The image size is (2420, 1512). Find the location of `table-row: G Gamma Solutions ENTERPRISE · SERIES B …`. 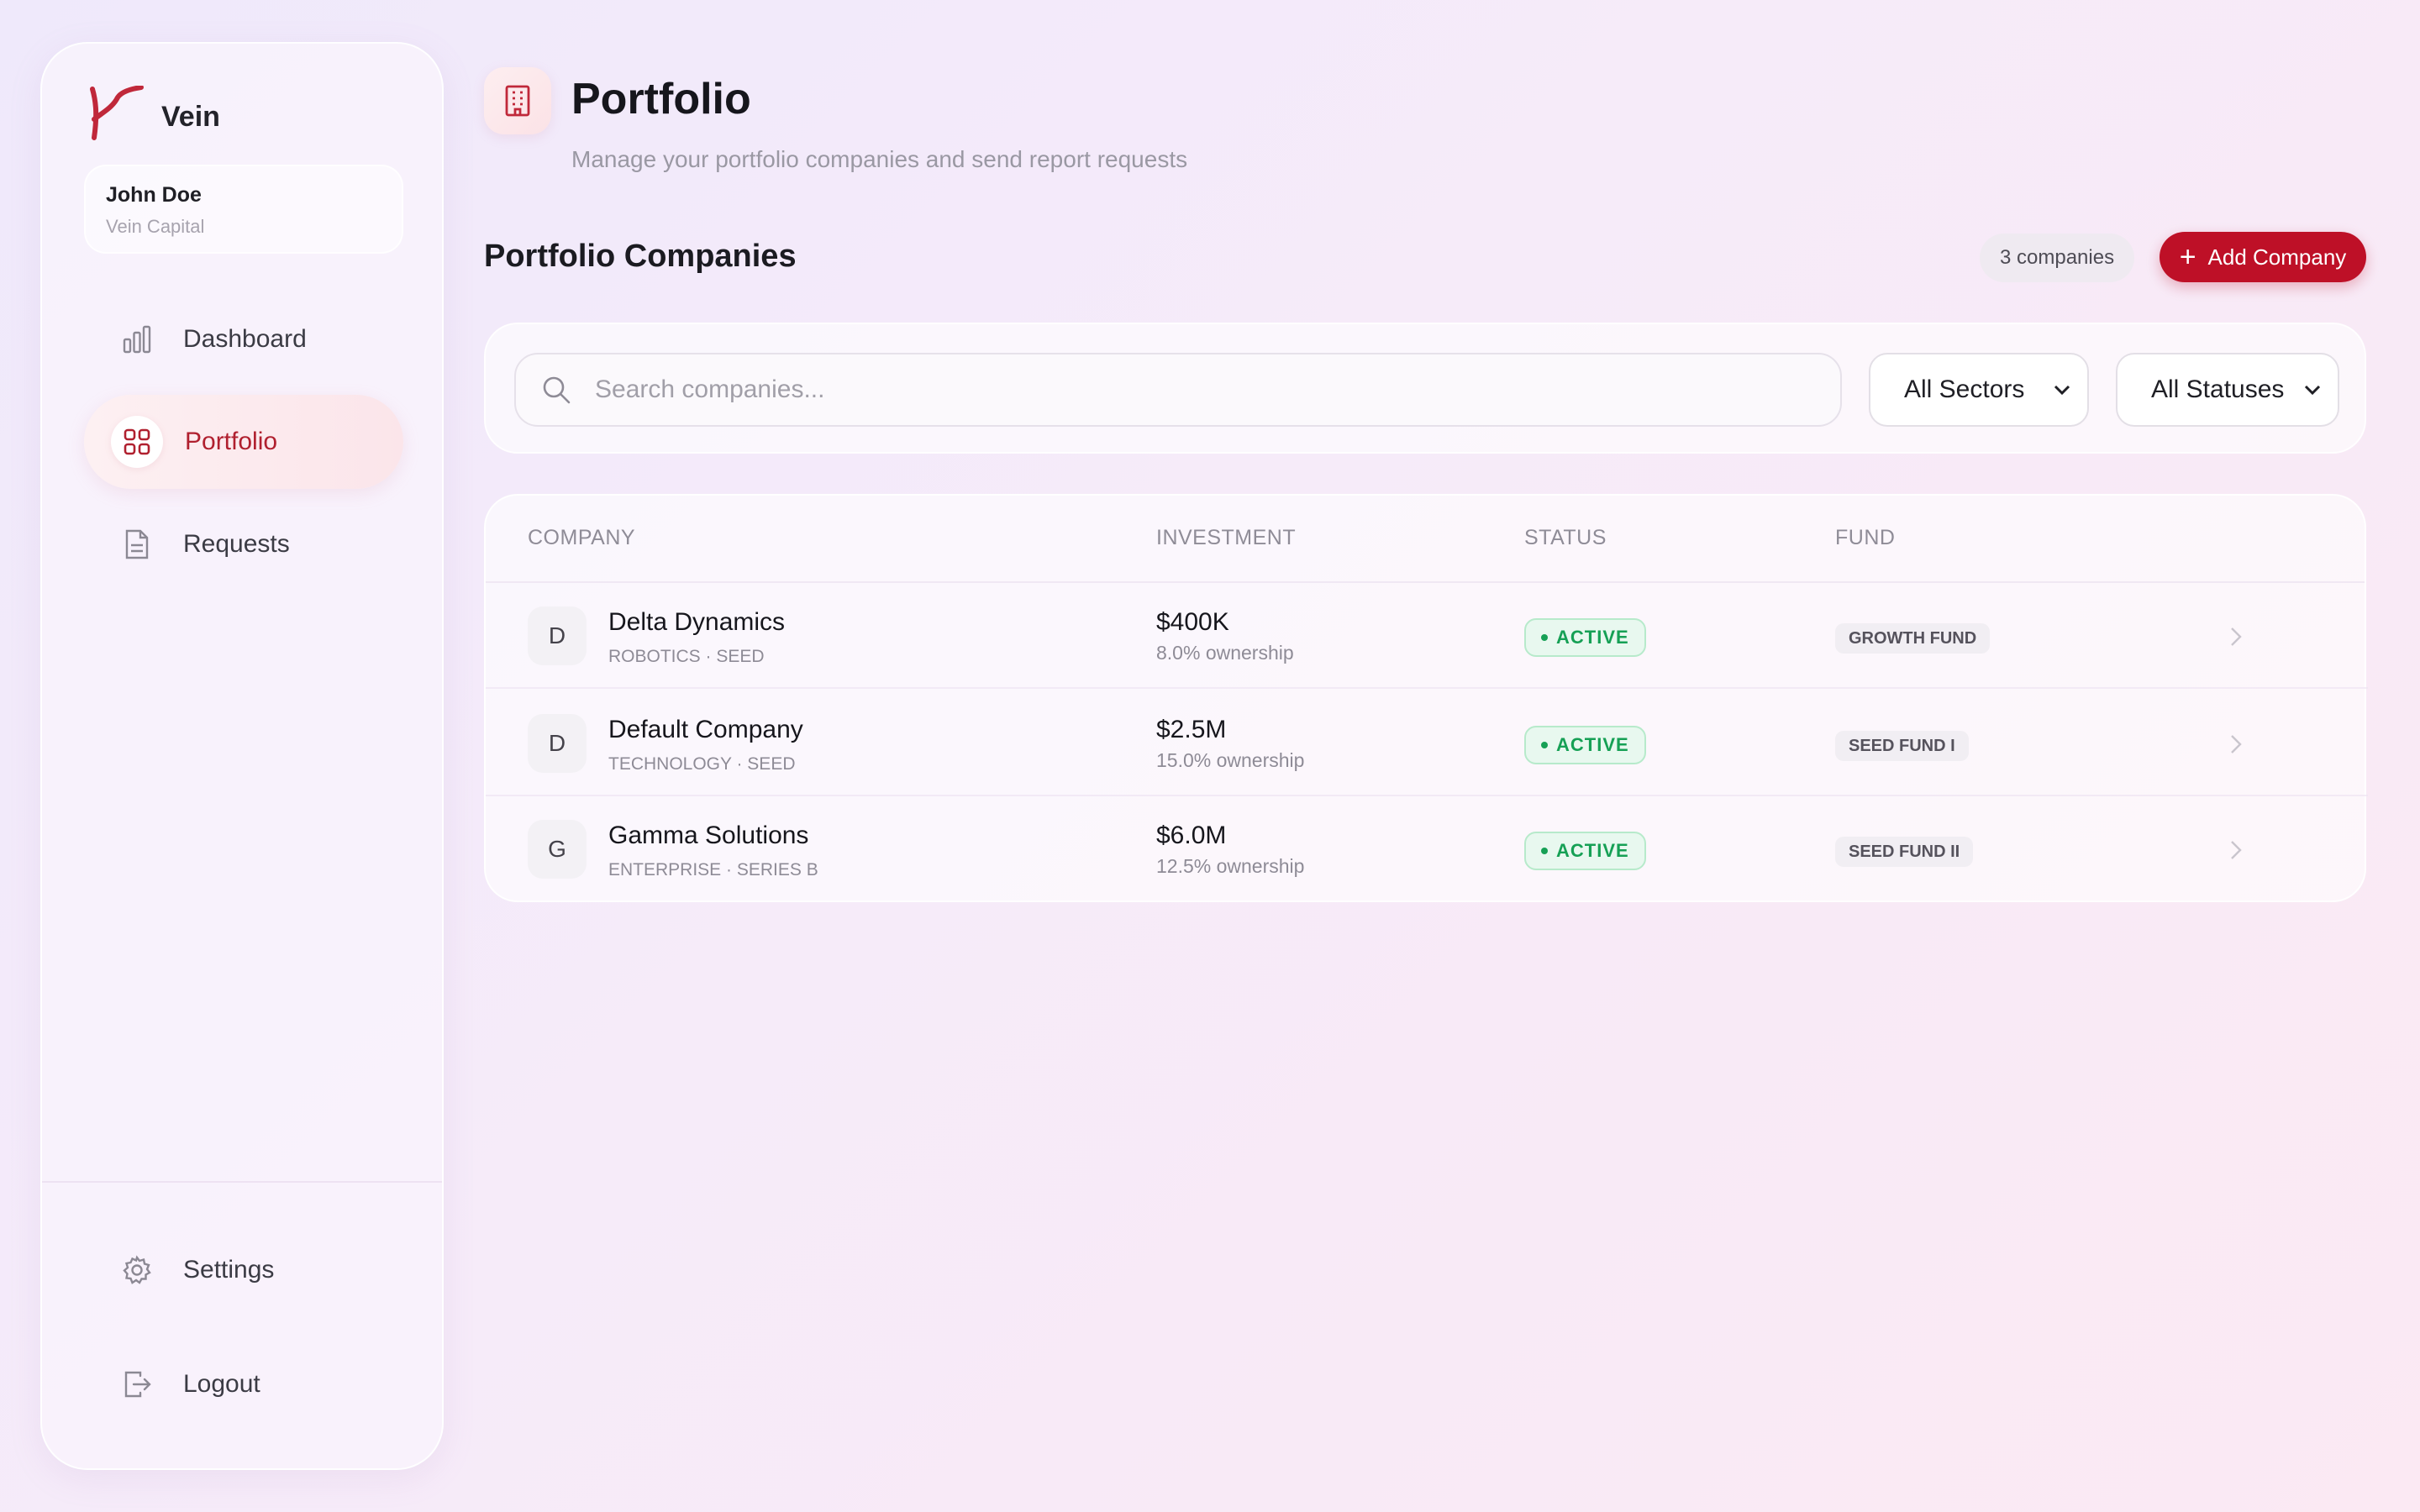

table-row: G Gamma Solutions ENTERPRISE · SERIES B … is located at coordinates (1427, 849).